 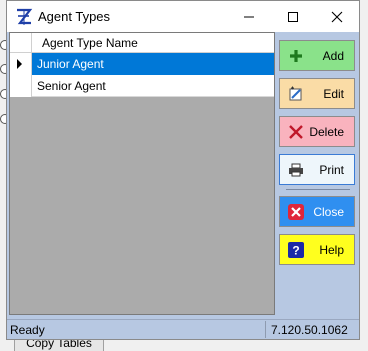 I want to click on close-button: Close, so click(x=317, y=211).